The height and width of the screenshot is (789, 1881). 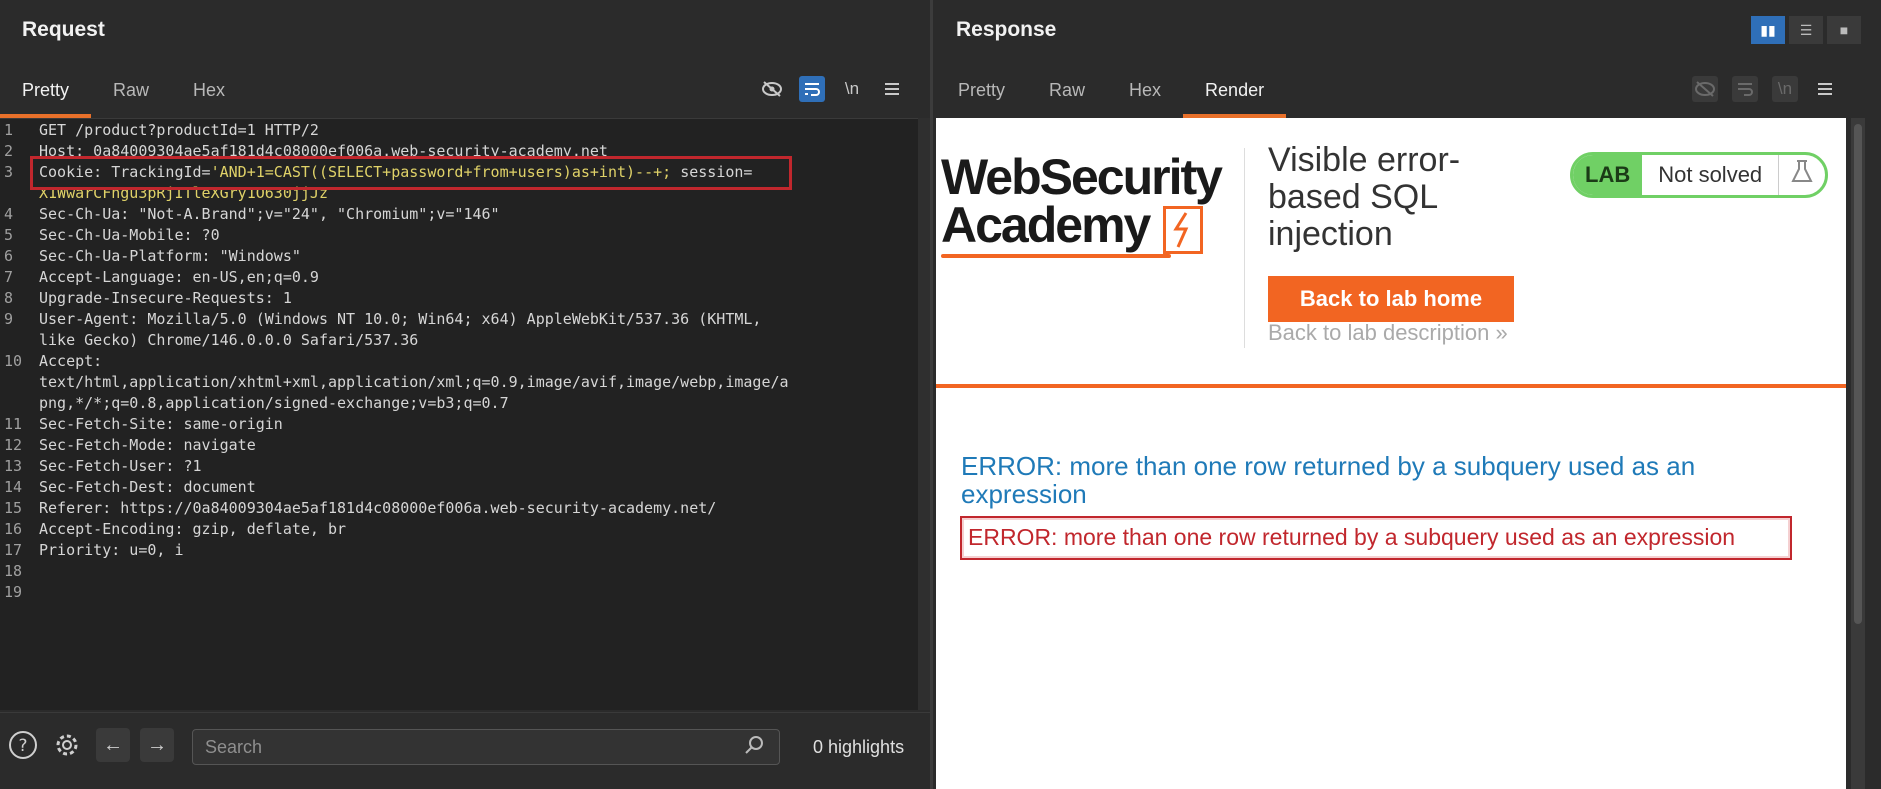 I want to click on request-toolbar: \n, so click(x=832, y=89).